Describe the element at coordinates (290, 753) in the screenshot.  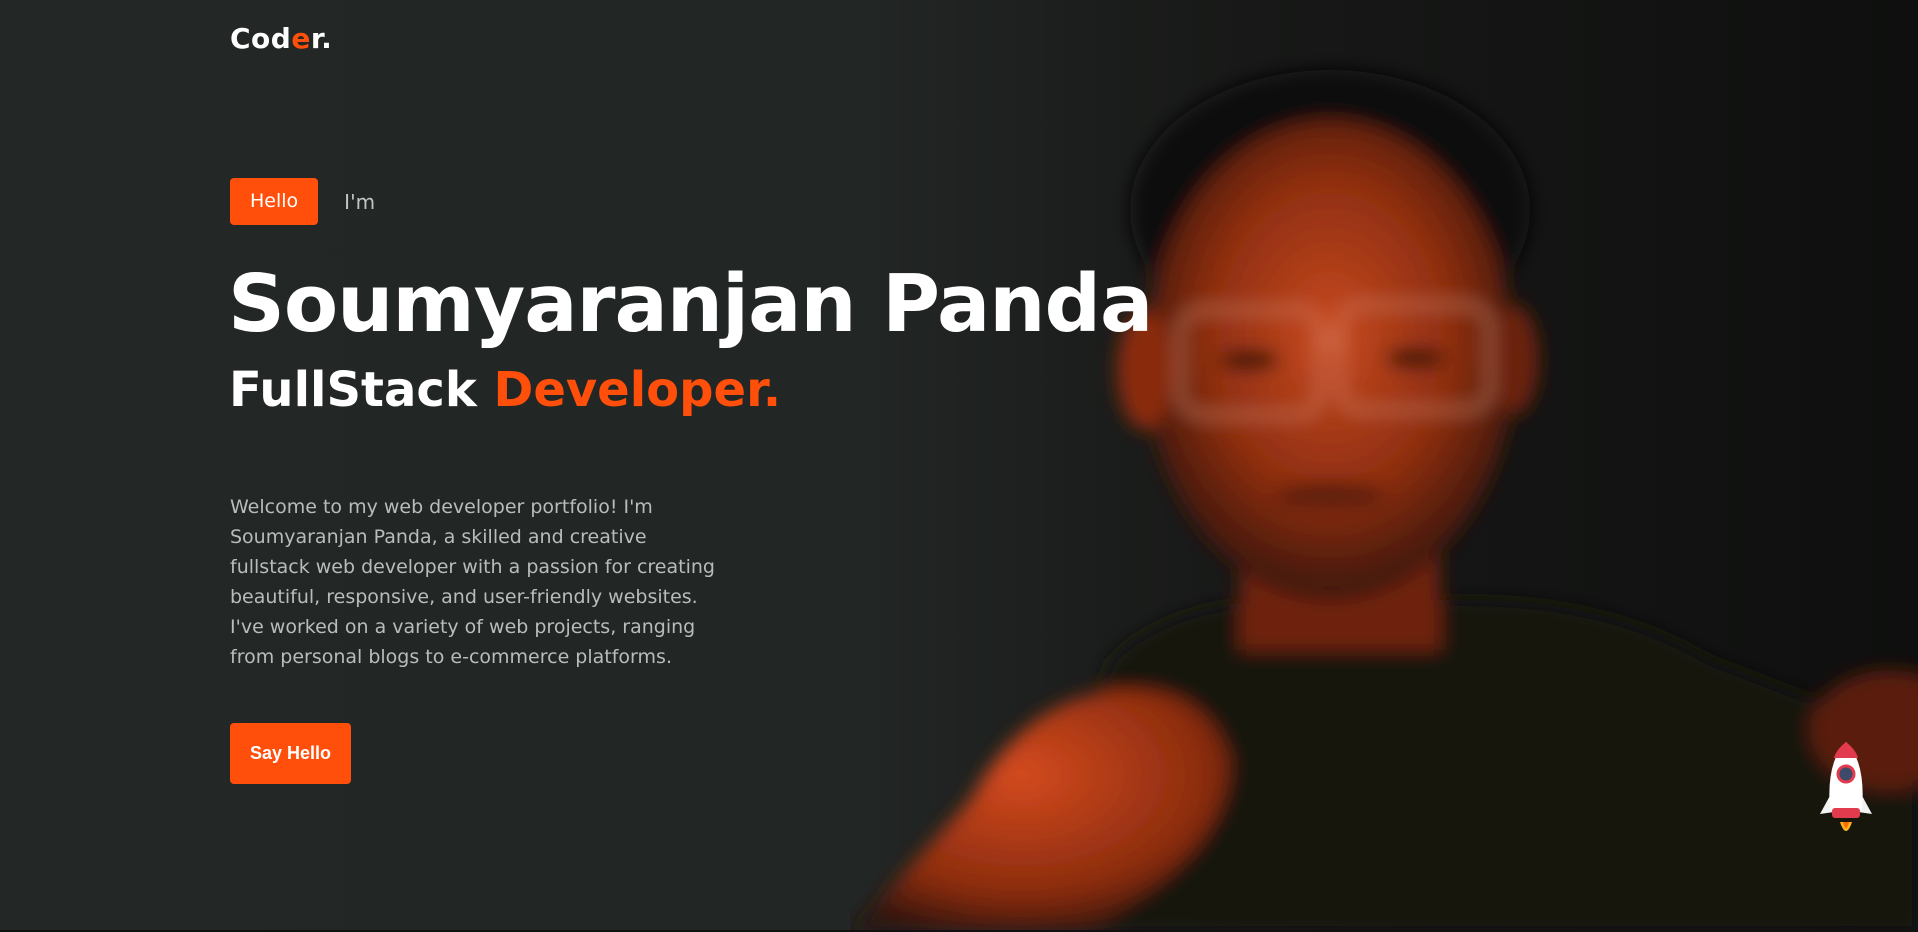
I see `say-hello-button: Say Hello` at that location.